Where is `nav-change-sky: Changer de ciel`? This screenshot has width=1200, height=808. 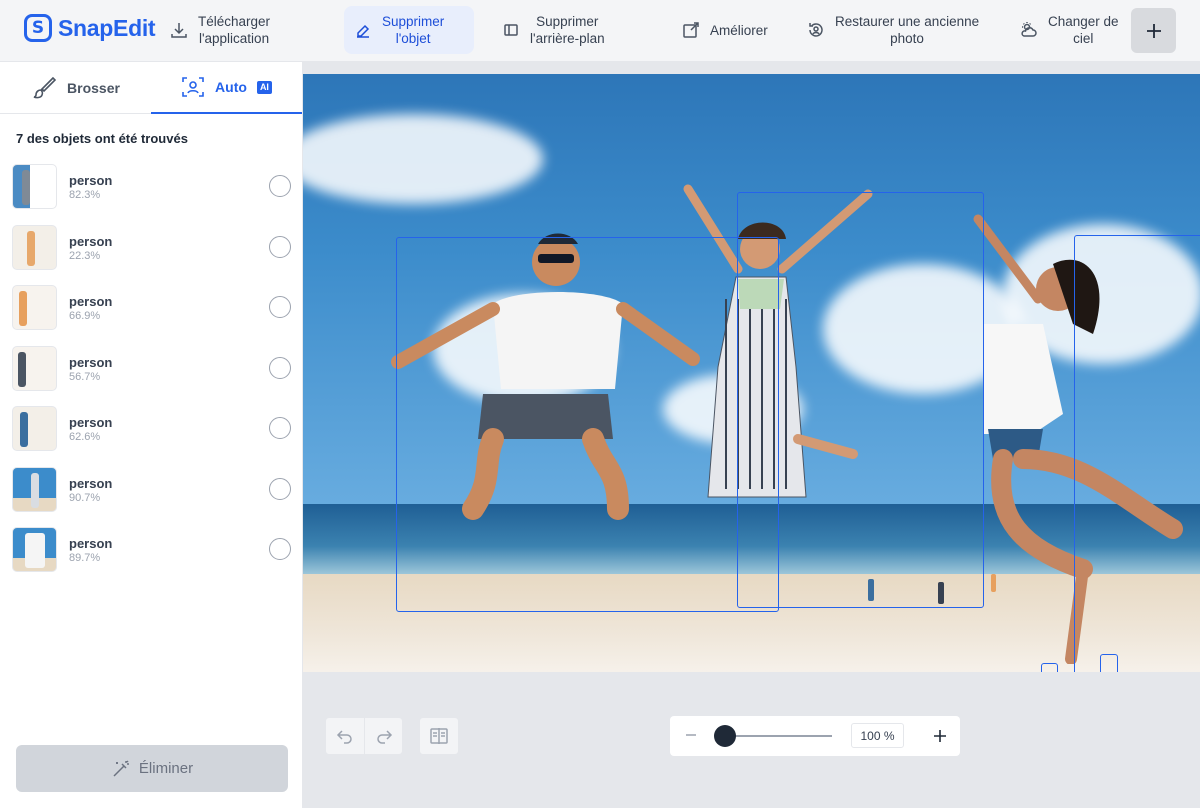 nav-change-sky: Changer de ciel is located at coordinates (1069, 30).